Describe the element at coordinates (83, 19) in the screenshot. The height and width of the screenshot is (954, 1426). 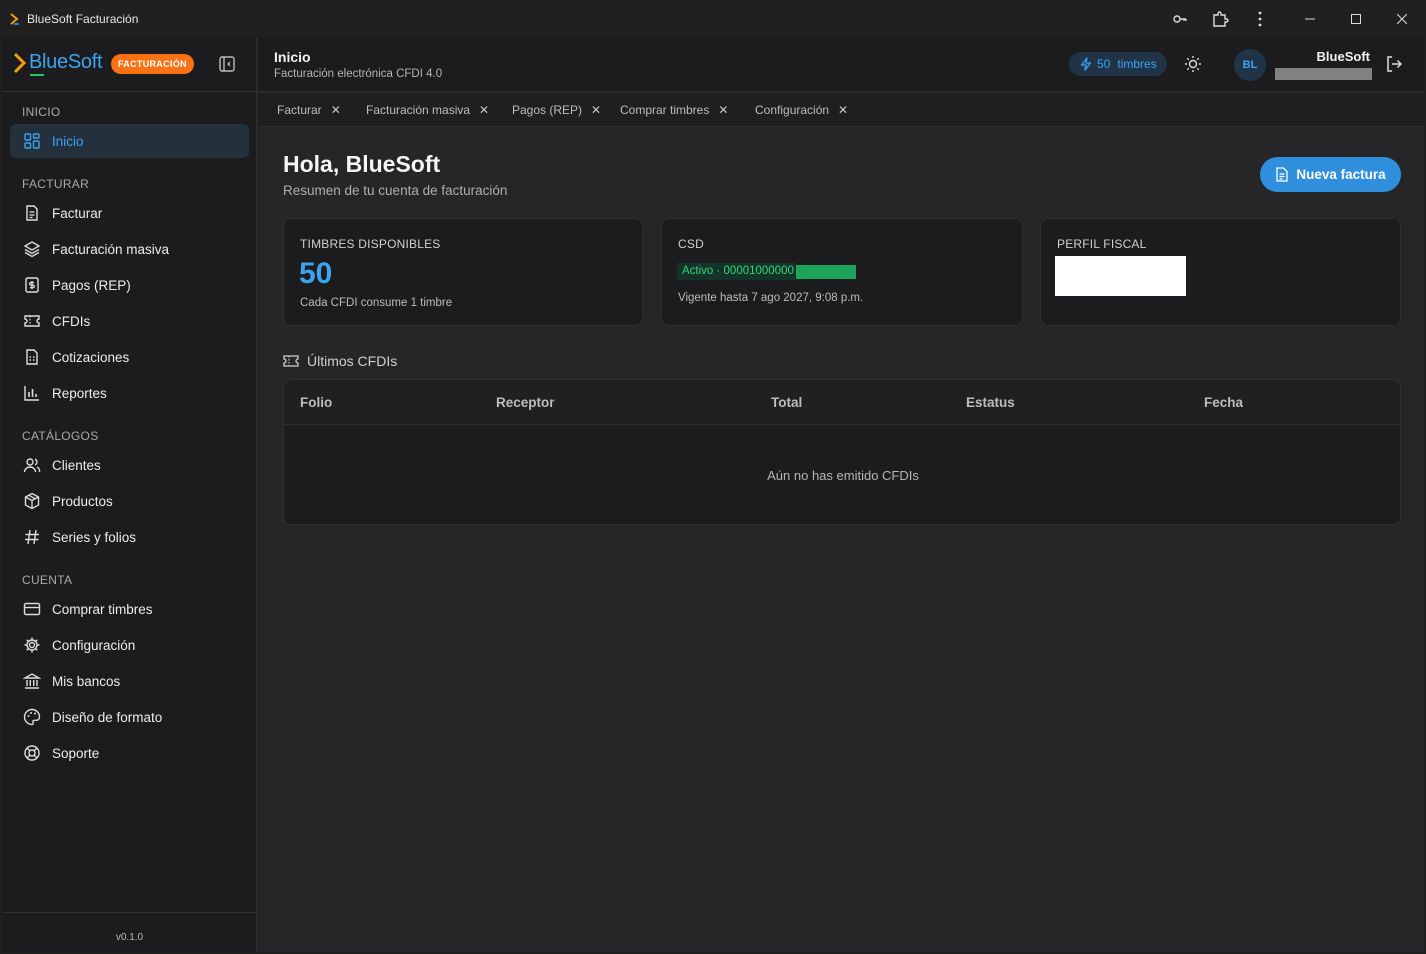
I see `window-title: BlueSoft Facturación` at that location.